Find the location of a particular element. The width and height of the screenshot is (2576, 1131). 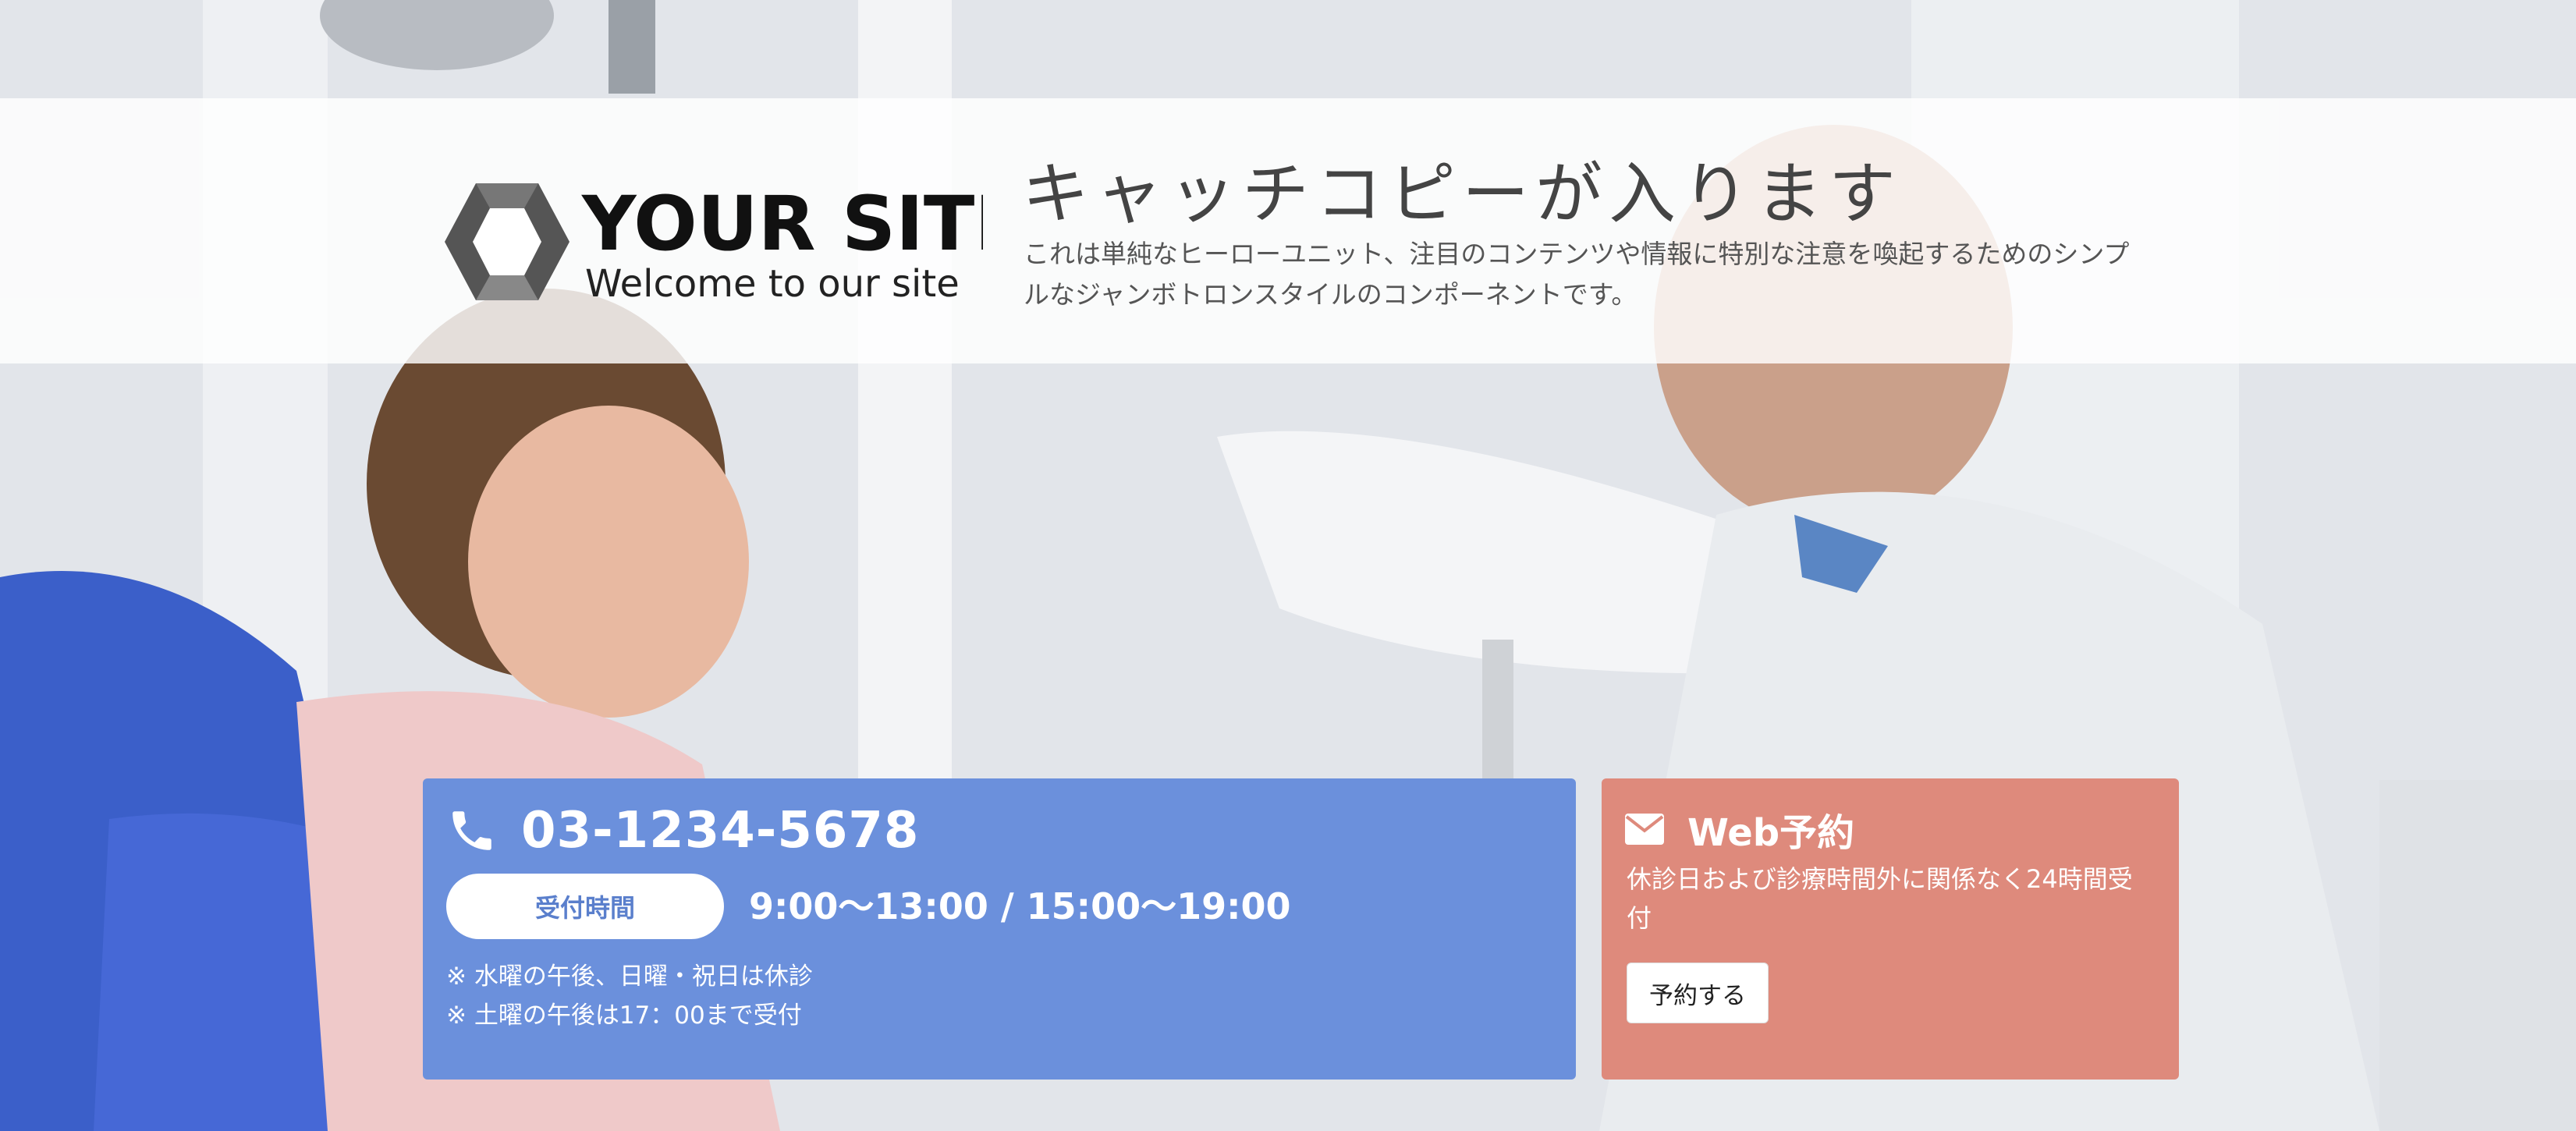

site-logo: YOUR SITE Welcome to our site is located at coordinates (714, 242).